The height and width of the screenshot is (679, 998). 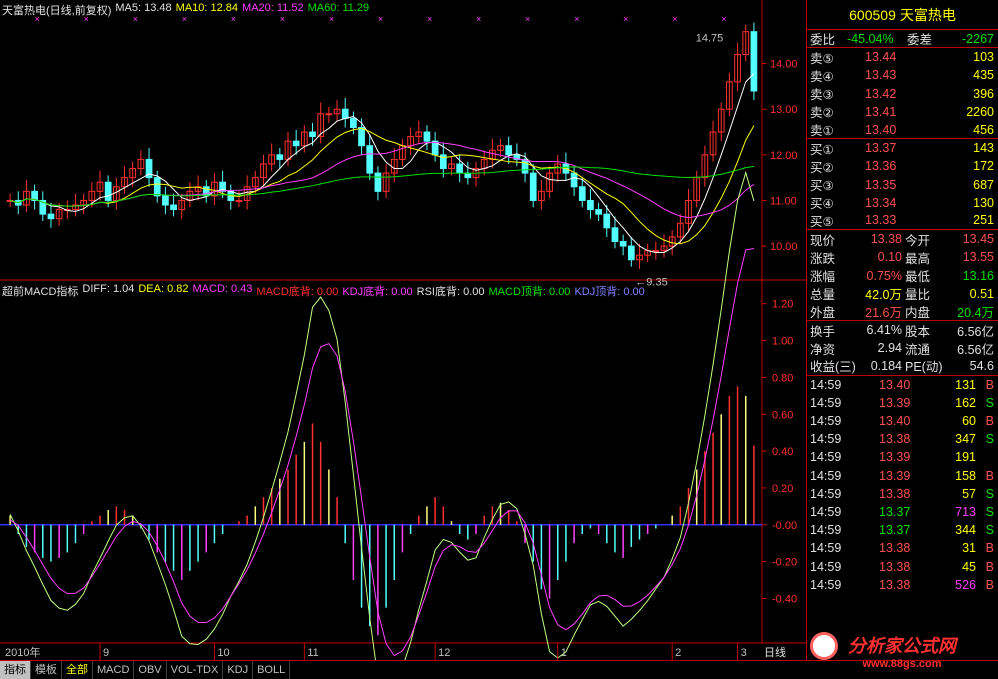 I want to click on date-label: 1, so click(x=564, y=653).